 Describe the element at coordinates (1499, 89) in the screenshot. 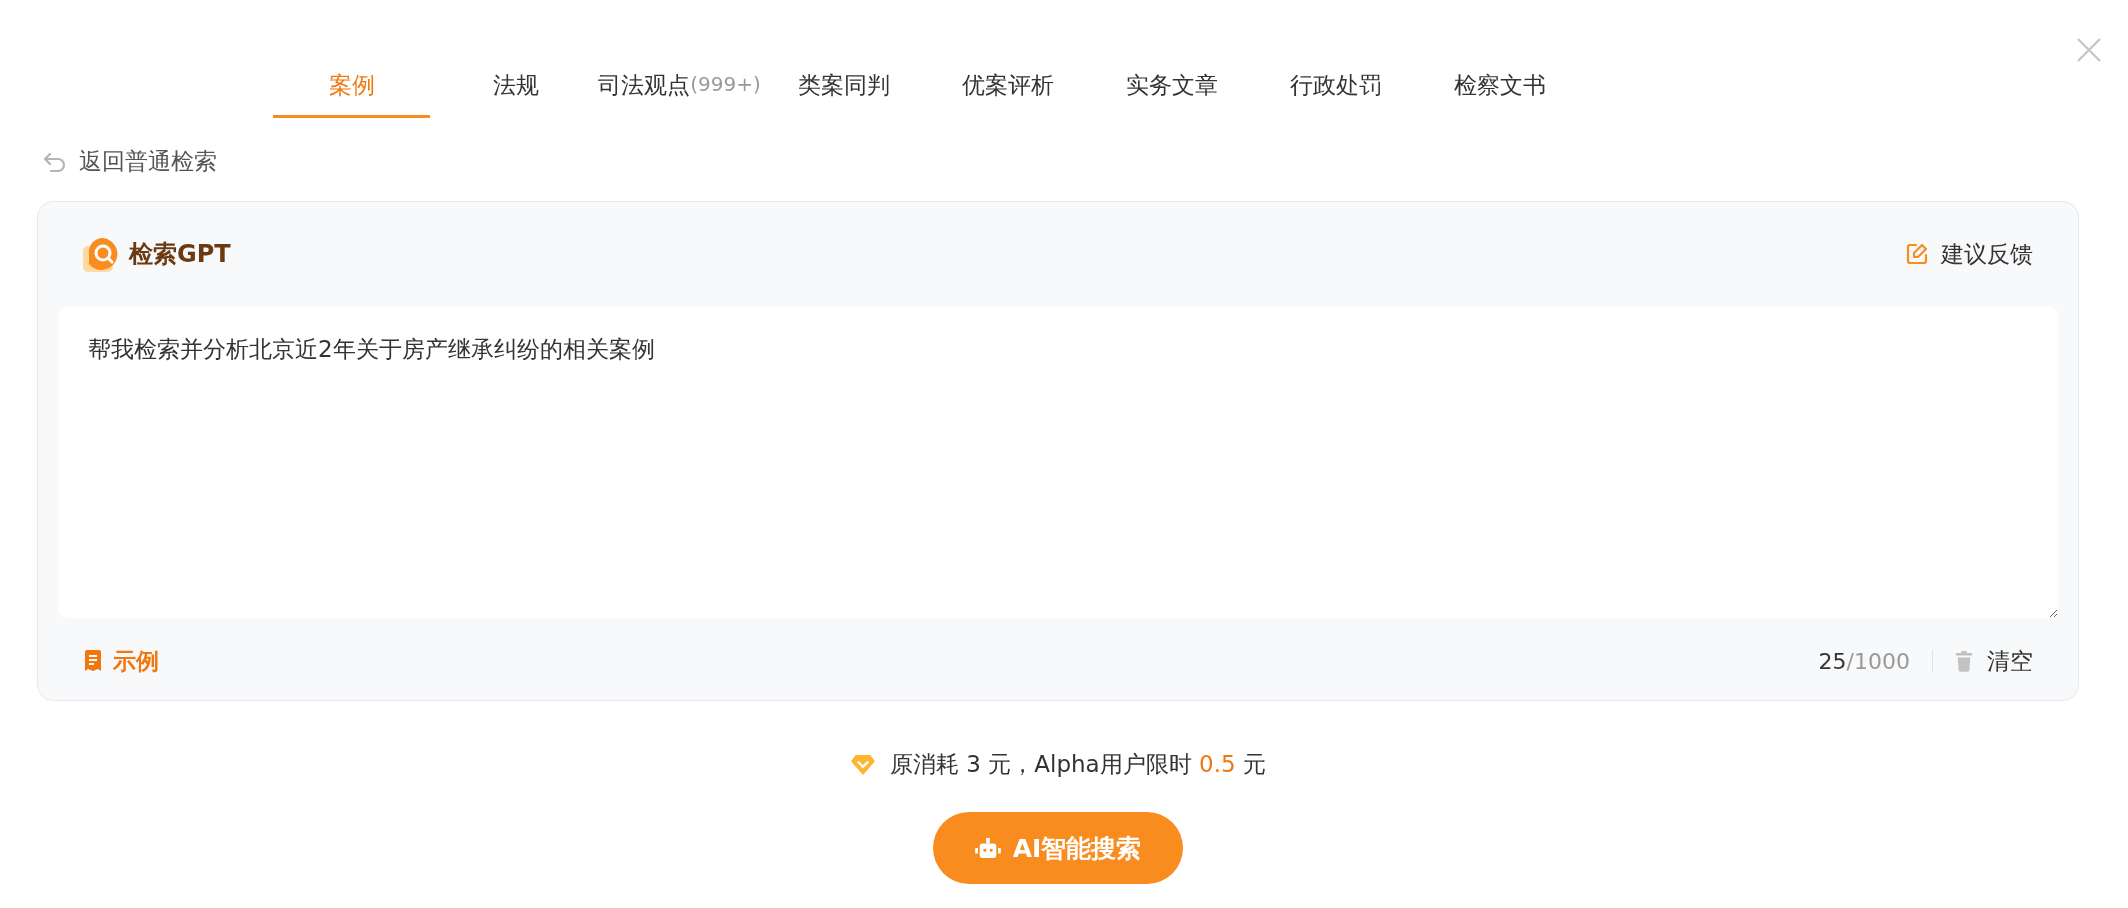

I see `tab: 检察文书` at that location.